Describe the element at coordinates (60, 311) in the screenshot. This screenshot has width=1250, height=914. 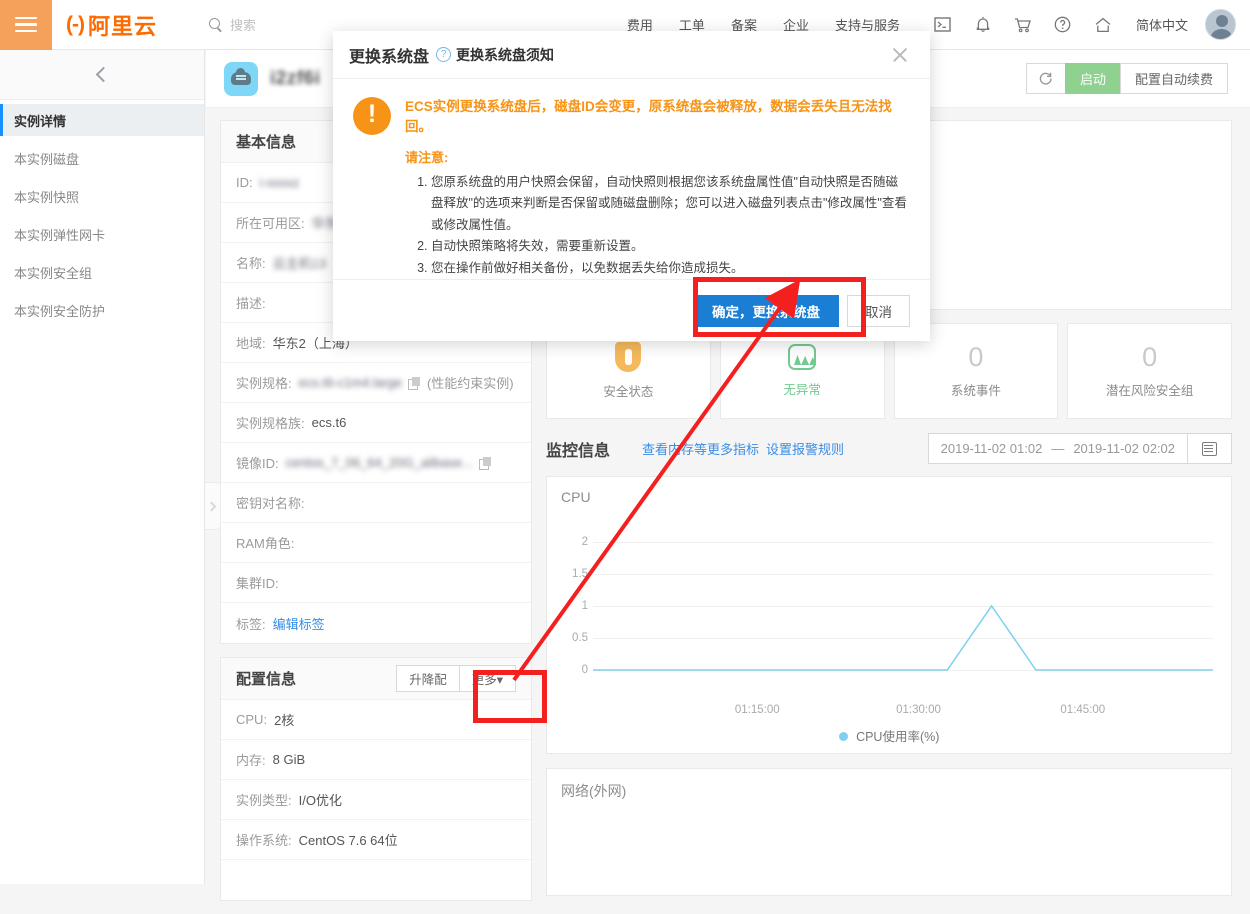
I see `sidebar-item-label: 本实例安全防护` at that location.